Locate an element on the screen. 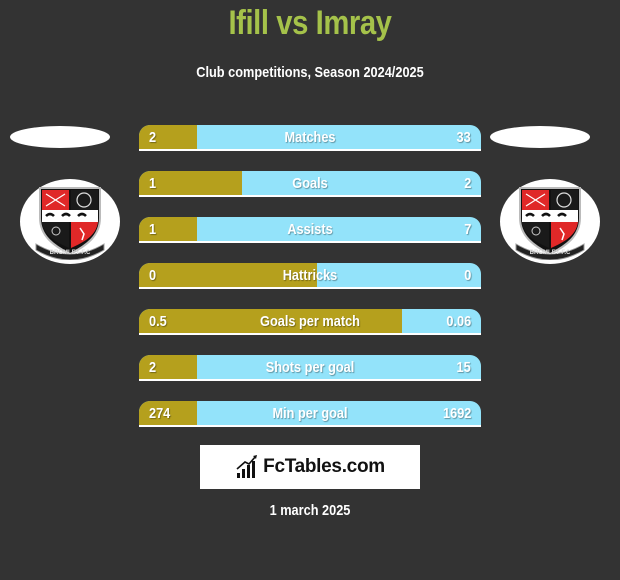 The height and width of the screenshot is (580, 620). stat-row-matches: Matches 2 33 is located at coordinates (310, 138).